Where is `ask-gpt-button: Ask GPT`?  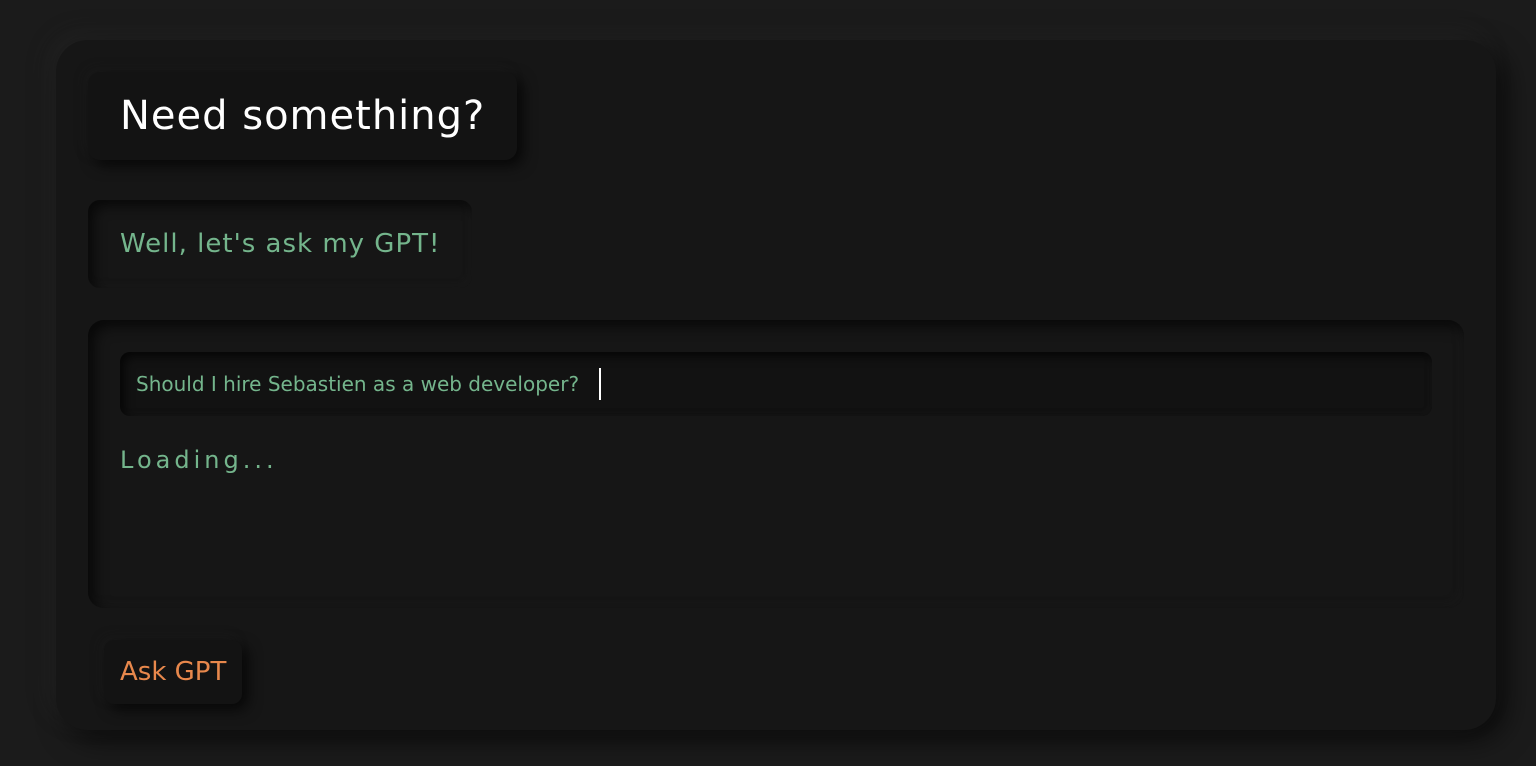
ask-gpt-button: Ask GPT is located at coordinates (173, 672).